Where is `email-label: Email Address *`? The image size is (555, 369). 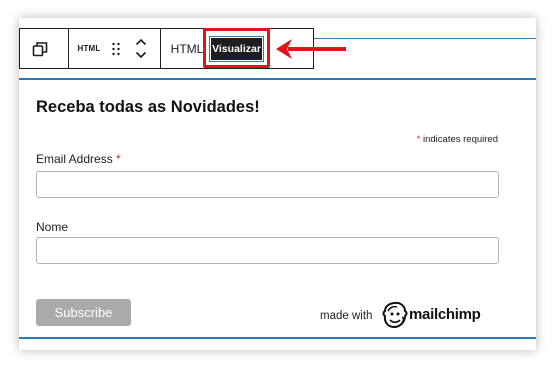
email-label: Email Address * is located at coordinates (78, 159).